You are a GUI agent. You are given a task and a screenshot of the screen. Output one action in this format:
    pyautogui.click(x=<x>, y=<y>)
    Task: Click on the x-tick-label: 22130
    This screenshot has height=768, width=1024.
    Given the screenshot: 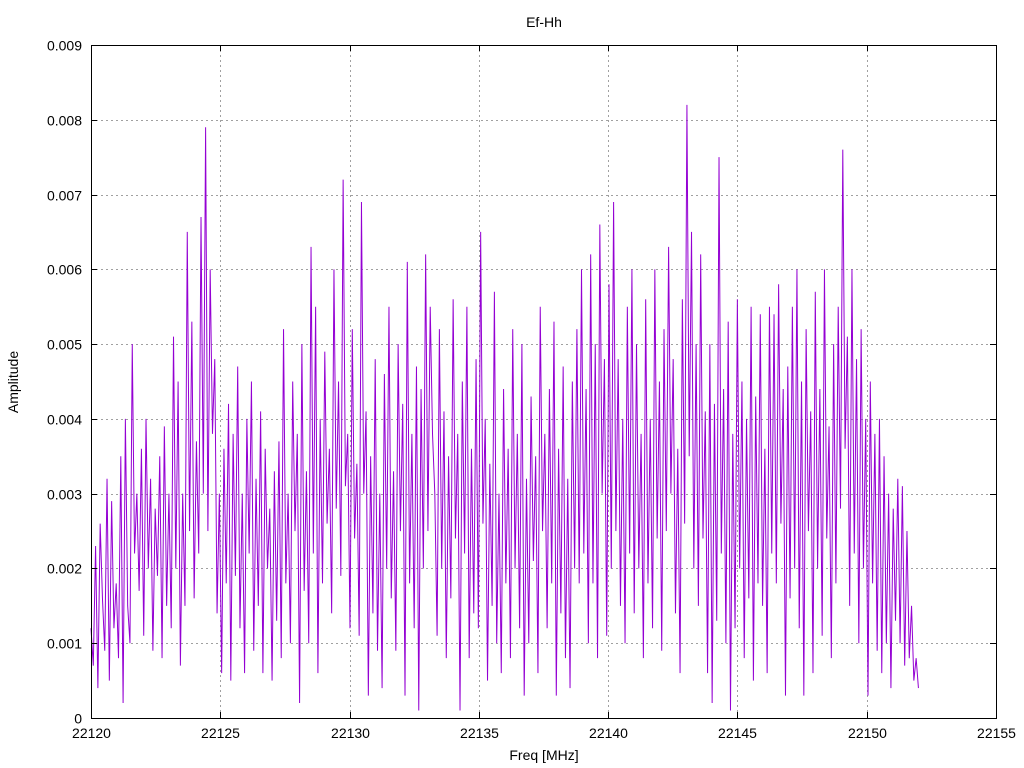 What is the action you would take?
    pyautogui.click(x=350, y=733)
    